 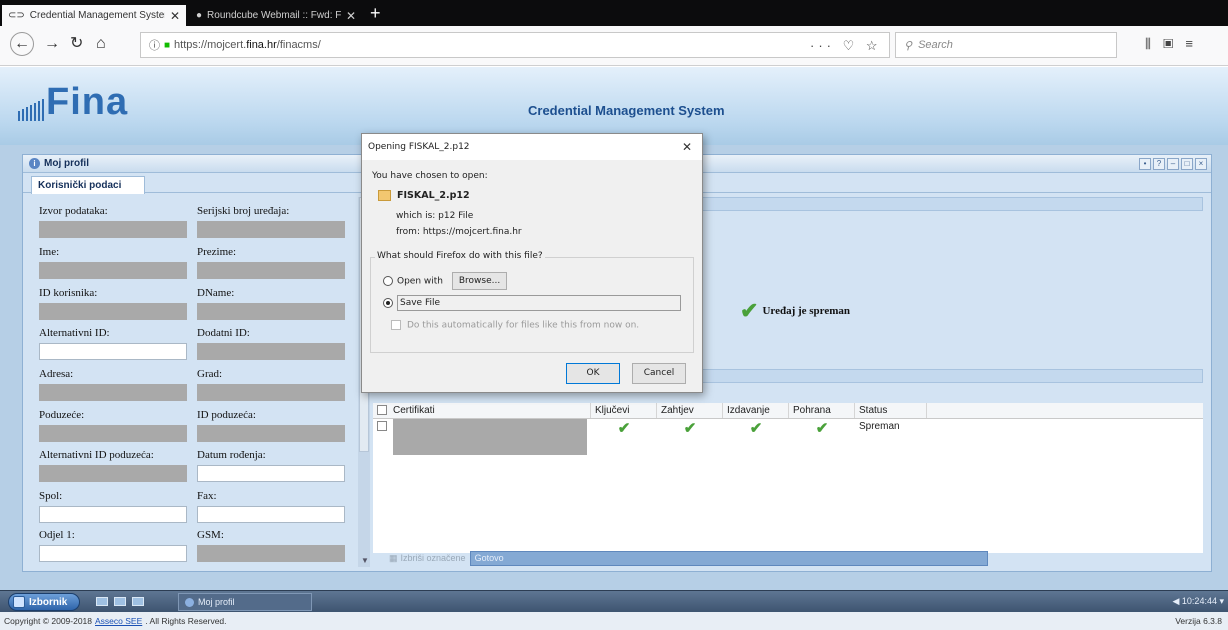 I want to click on select-all-checkbox, so click(x=382, y=410).